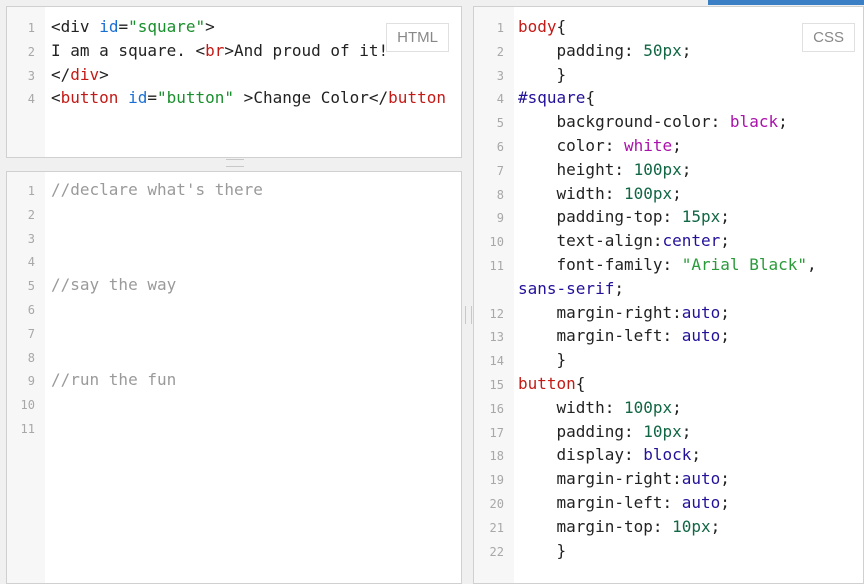 The width and height of the screenshot is (864, 584). I want to click on code-line: 12 margin-right:auto;, so click(668, 313).